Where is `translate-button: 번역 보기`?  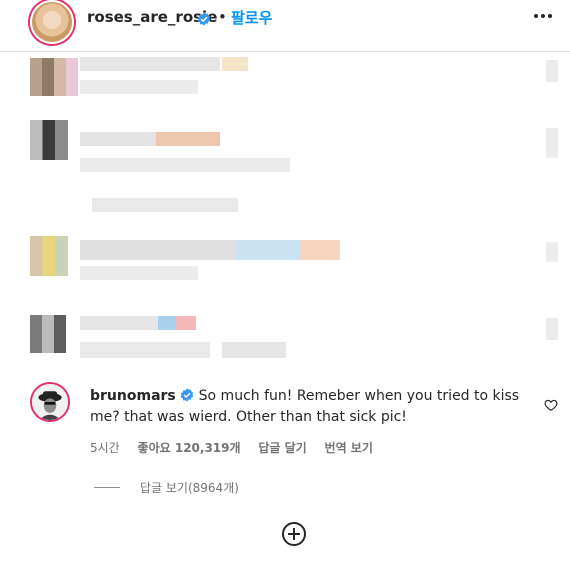 translate-button: 번역 보기 is located at coordinates (349, 448).